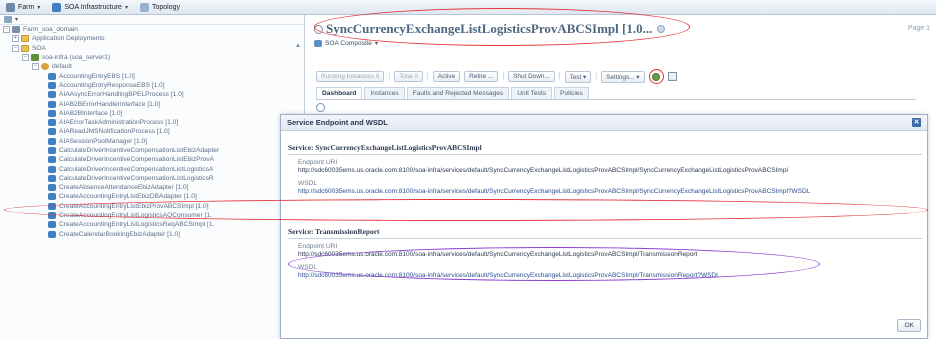 The width and height of the screenshot is (936, 339). Describe the element at coordinates (152, 38) in the screenshot. I see `tree-node-app-deployments: + Application Deployments` at that location.